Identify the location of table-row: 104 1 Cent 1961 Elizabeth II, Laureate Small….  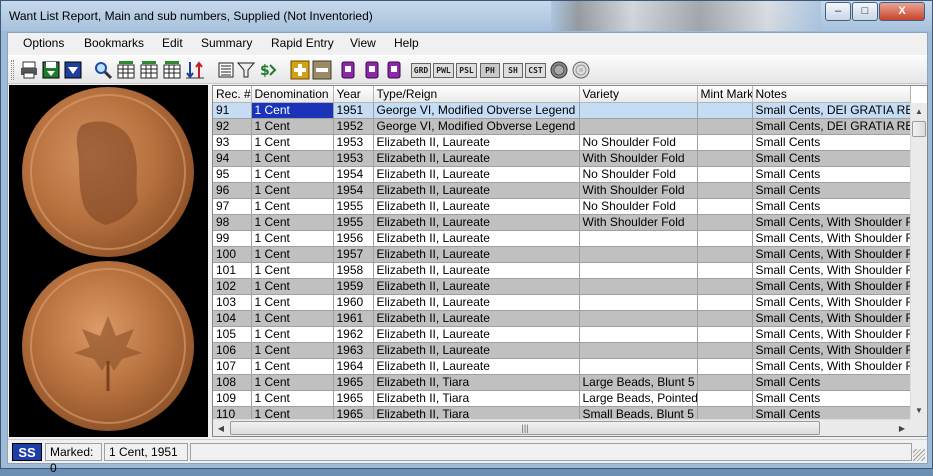
(562, 318).